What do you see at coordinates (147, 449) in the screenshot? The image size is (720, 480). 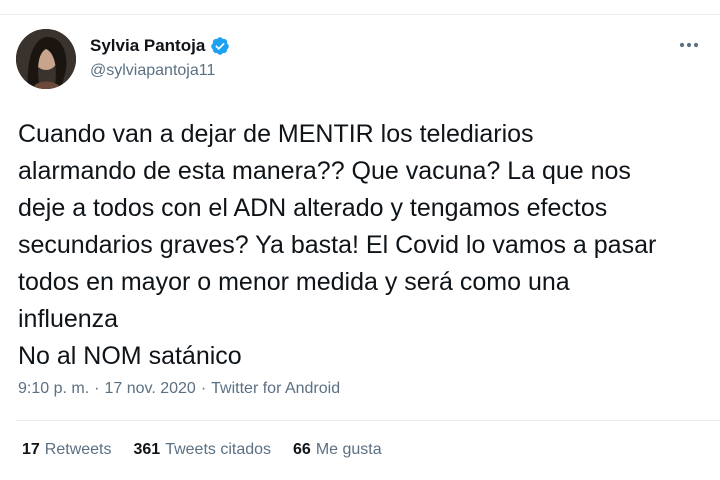 I see `quote-tweets-count: 361` at bounding box center [147, 449].